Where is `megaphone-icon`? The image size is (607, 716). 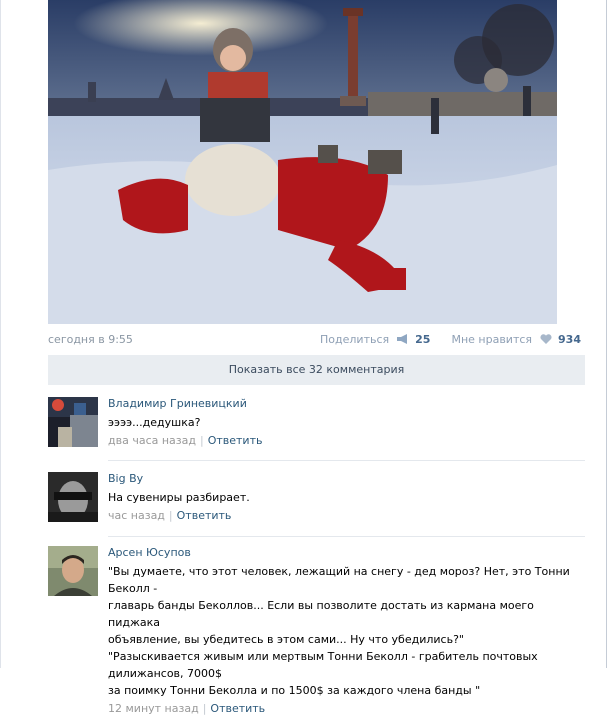
megaphone-icon is located at coordinates (401, 339).